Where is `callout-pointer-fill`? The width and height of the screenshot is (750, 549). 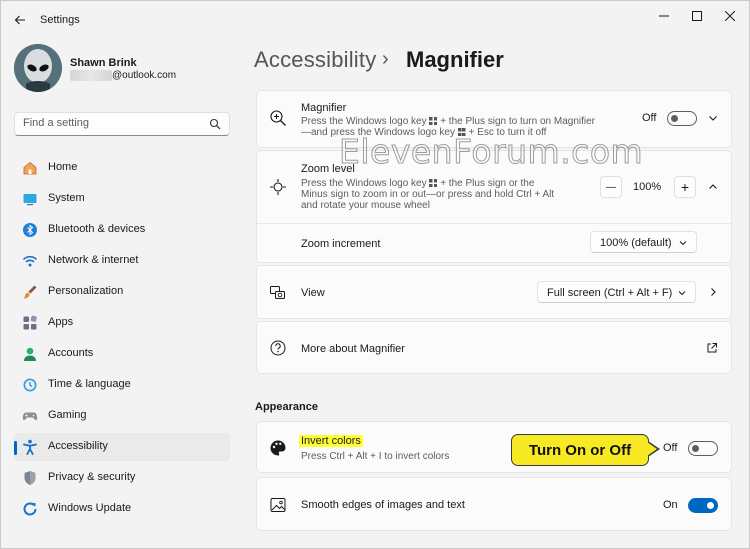 callout-pointer-fill is located at coordinates (652, 449).